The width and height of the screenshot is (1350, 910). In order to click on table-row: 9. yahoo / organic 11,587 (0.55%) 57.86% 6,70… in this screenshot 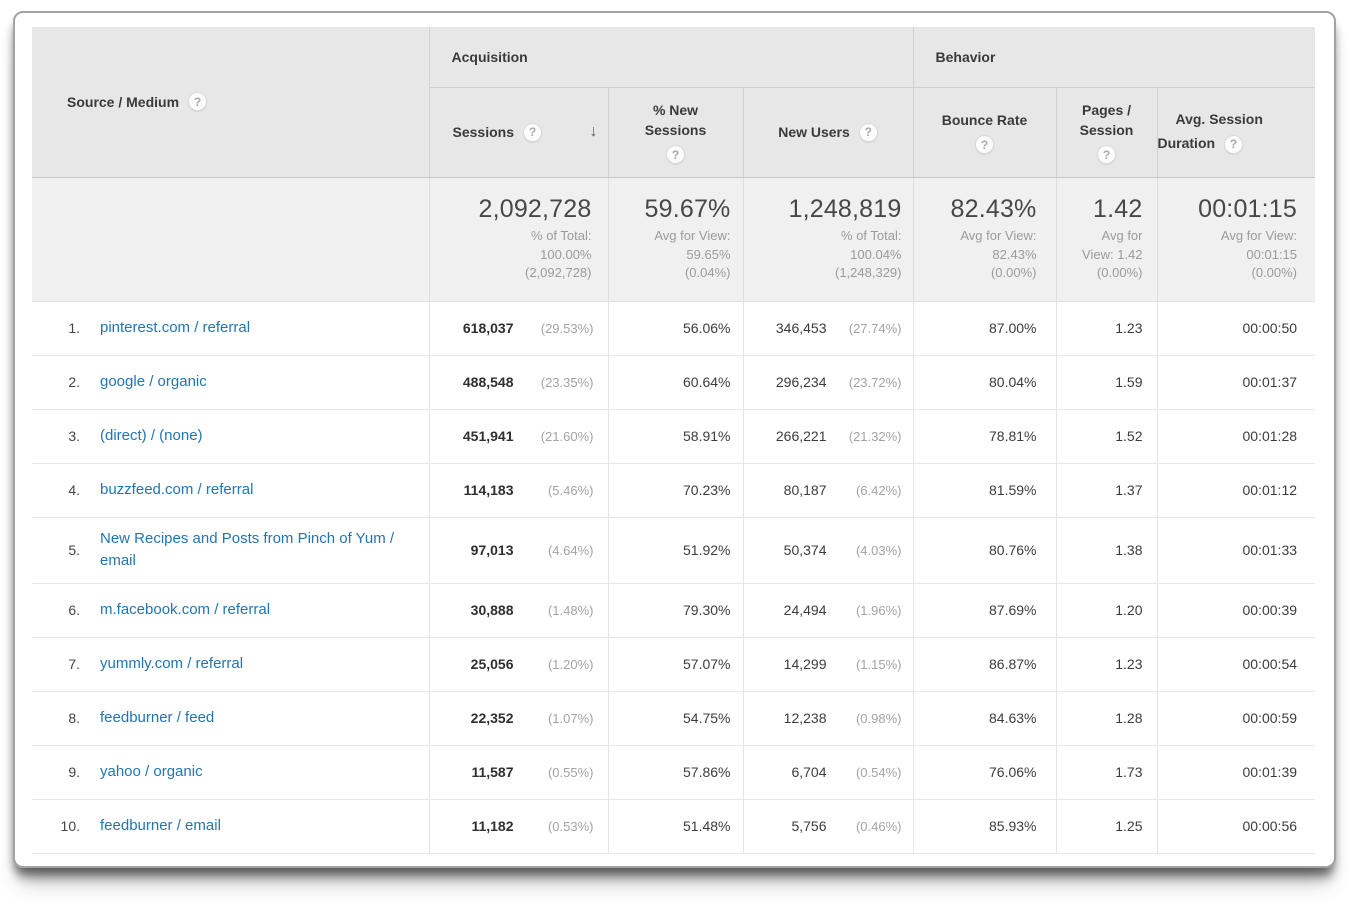, I will do `click(674, 772)`.